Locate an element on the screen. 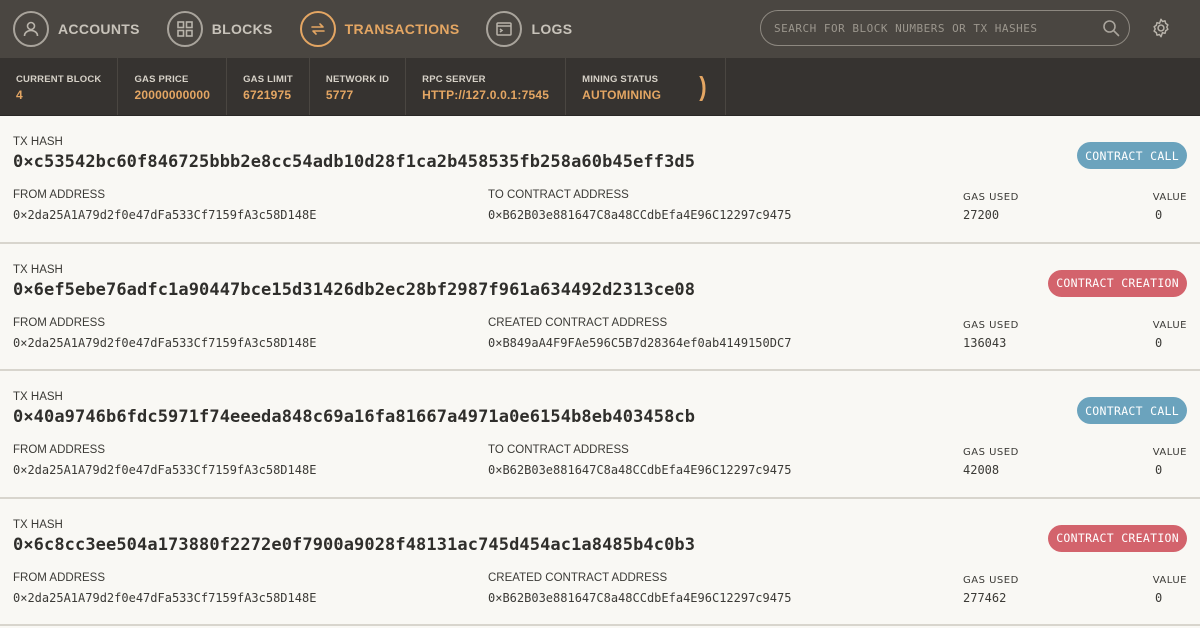  nav-transactions: TRANSACTIONS is located at coordinates (379, 29).